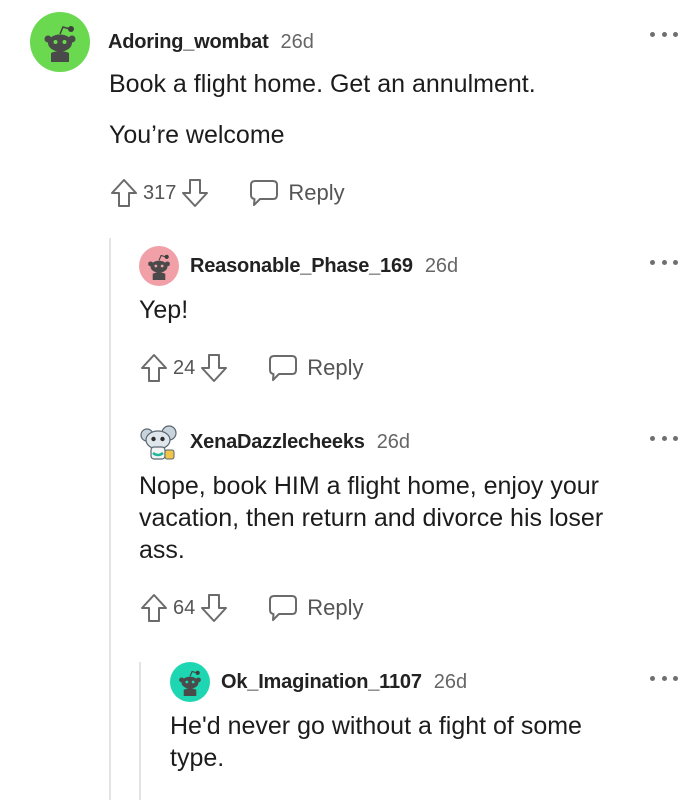  I want to click on custom-snoo-avatar-icon, so click(158, 442).